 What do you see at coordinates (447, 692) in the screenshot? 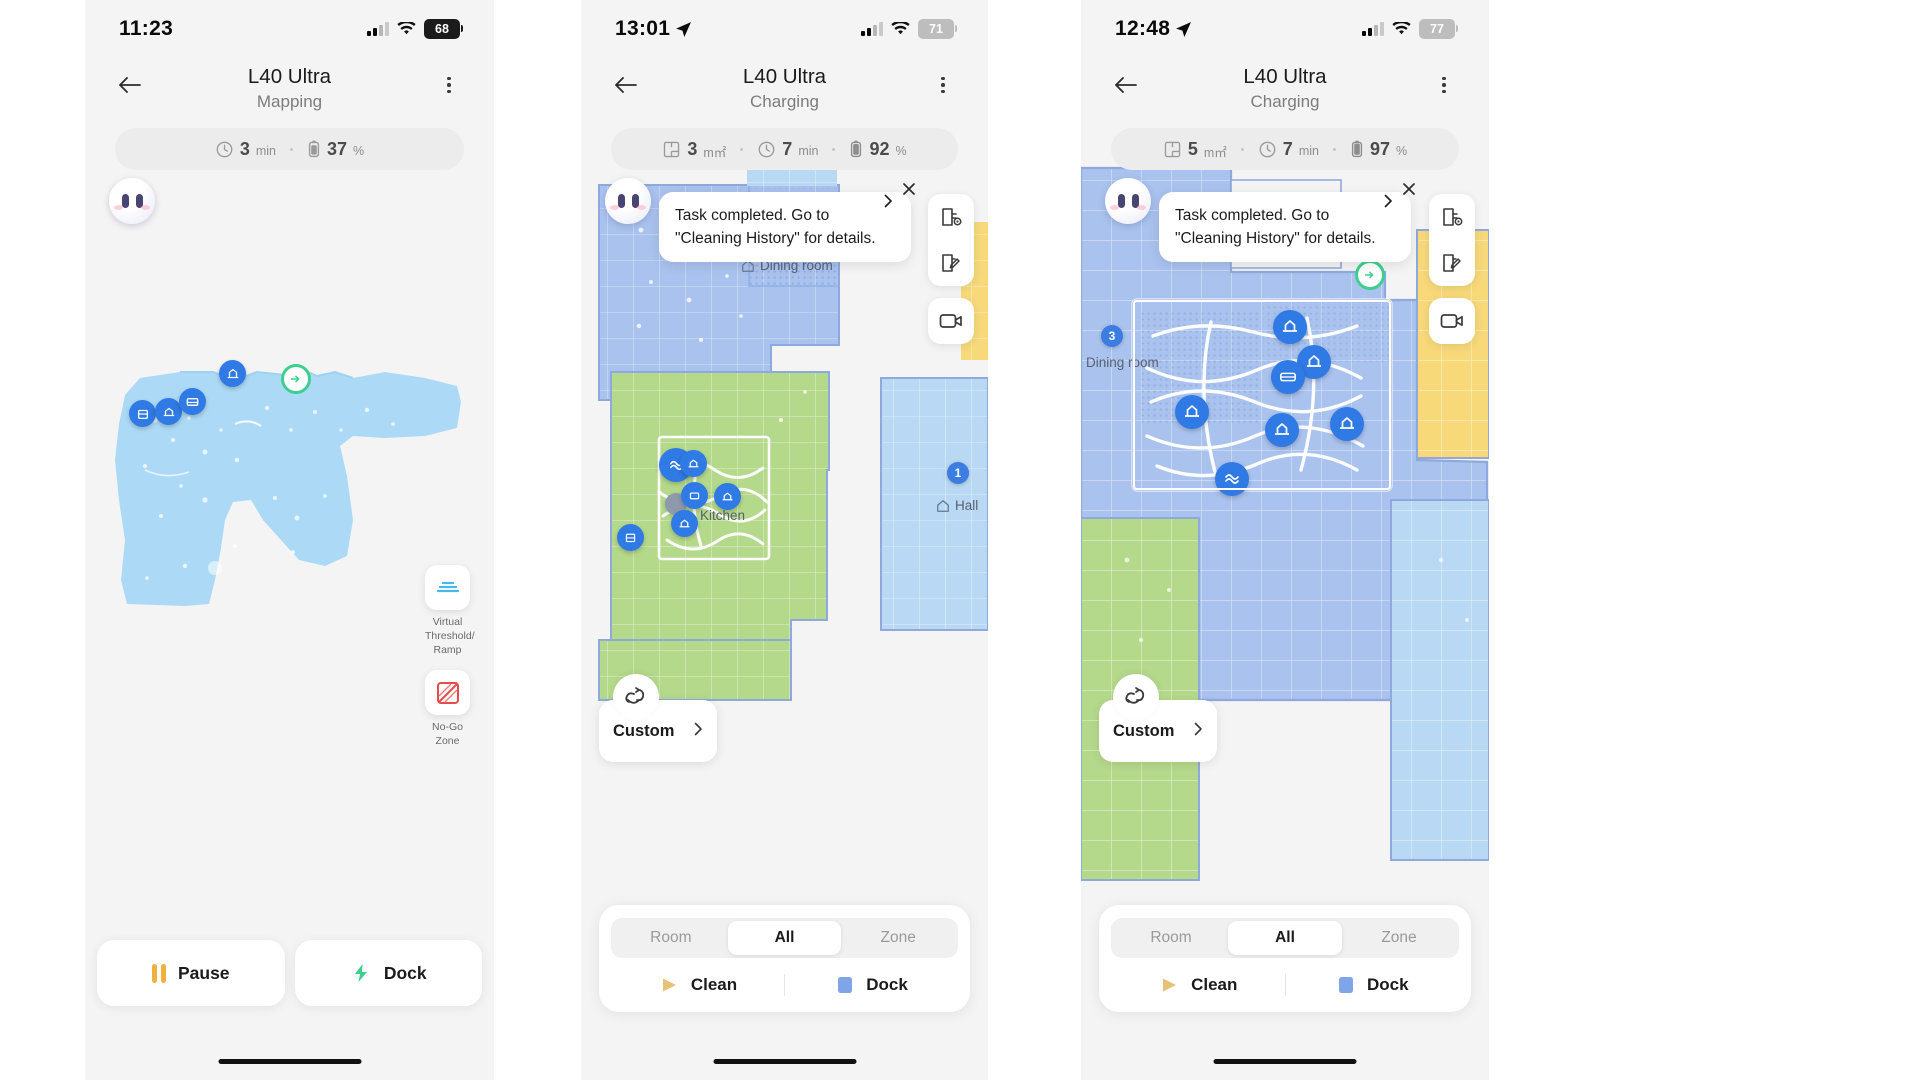
I see `no-go-zone-icon` at bounding box center [447, 692].